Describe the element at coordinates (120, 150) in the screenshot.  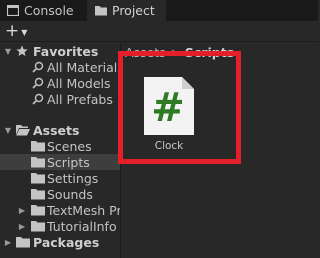
I see `panel-divider` at that location.